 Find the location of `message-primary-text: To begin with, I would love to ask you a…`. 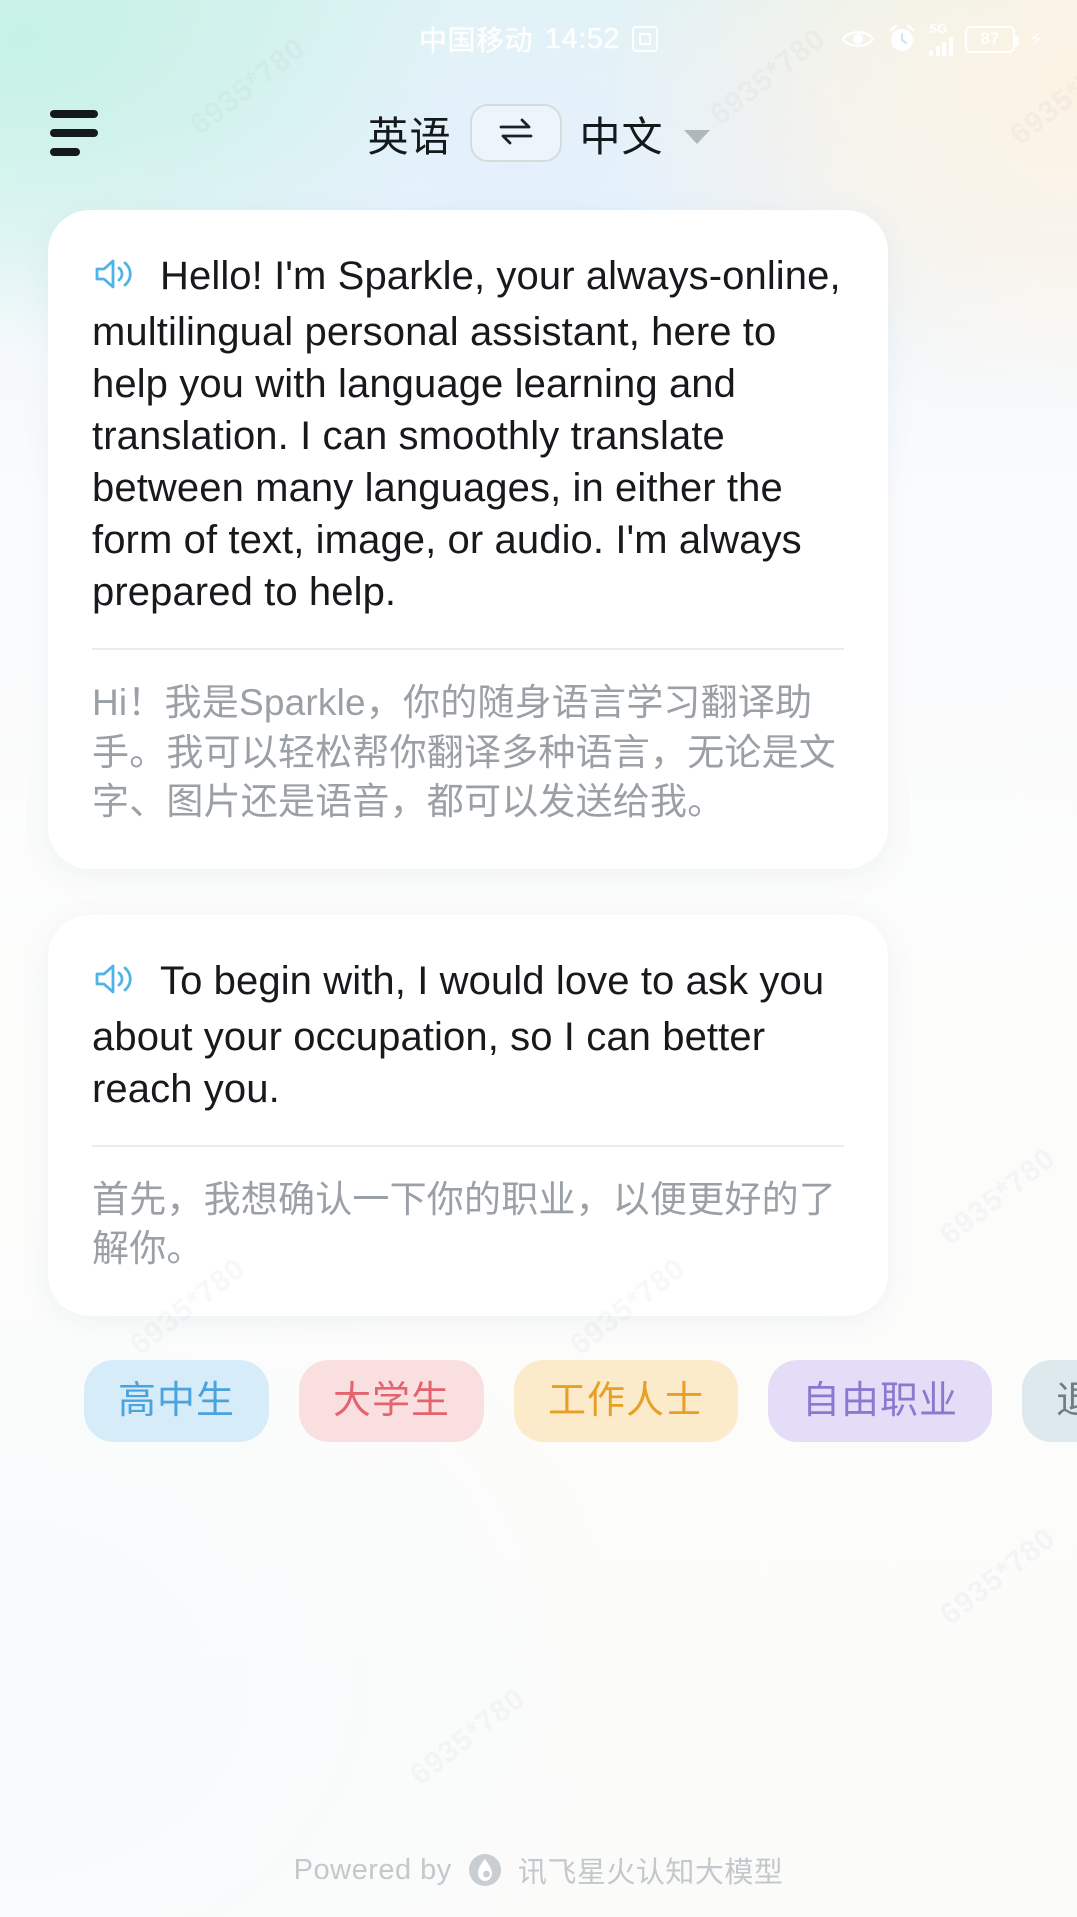

message-primary-text: To begin with, I would love to ask you a… is located at coordinates (458, 1034).